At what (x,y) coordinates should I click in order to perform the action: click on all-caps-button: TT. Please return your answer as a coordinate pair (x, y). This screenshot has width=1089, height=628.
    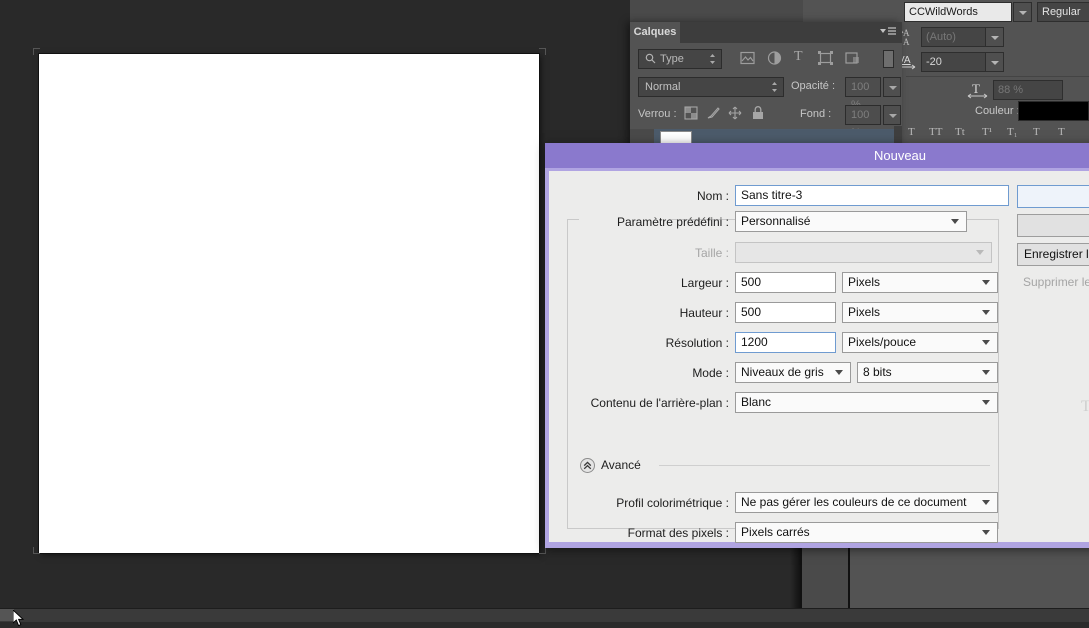
    Looking at the image, I should click on (935, 132).